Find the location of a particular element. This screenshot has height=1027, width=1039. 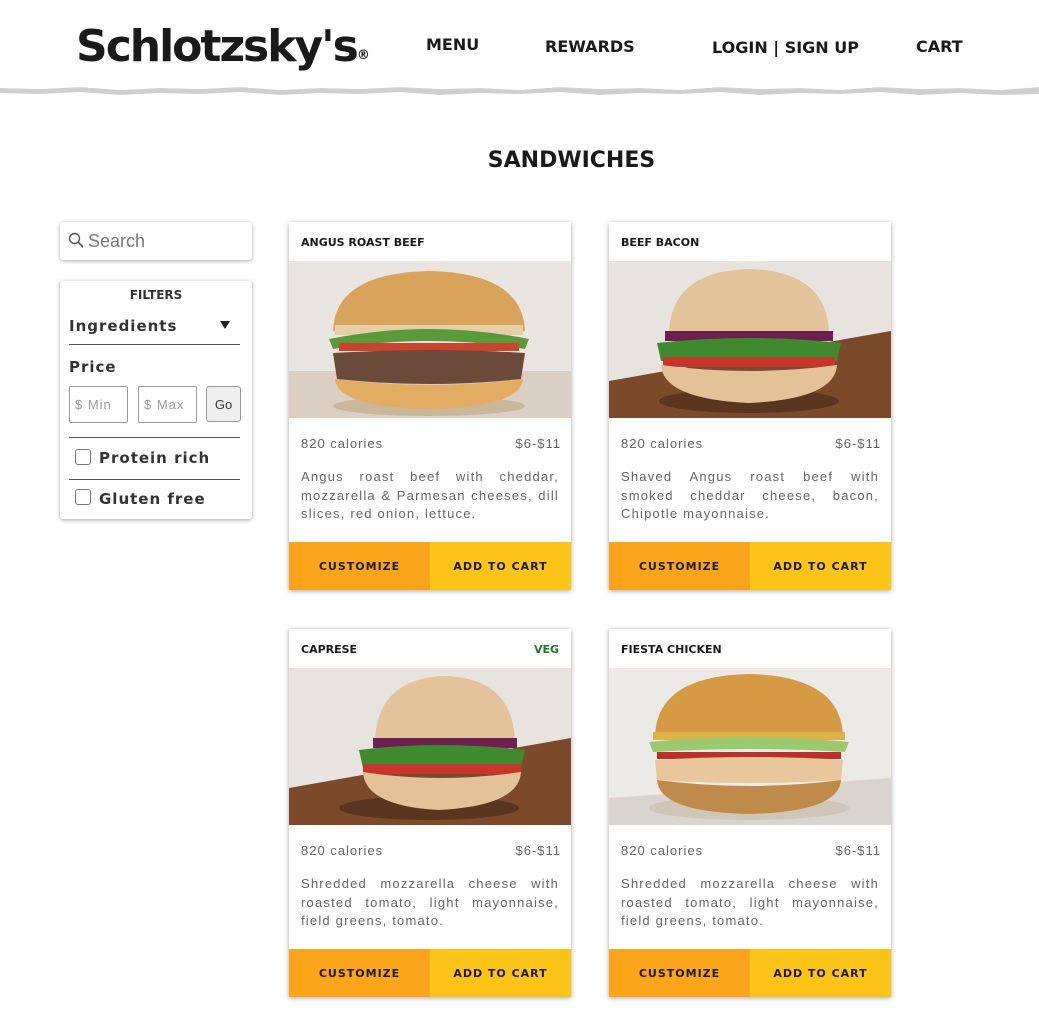

veg-badge: VEG is located at coordinates (546, 649).